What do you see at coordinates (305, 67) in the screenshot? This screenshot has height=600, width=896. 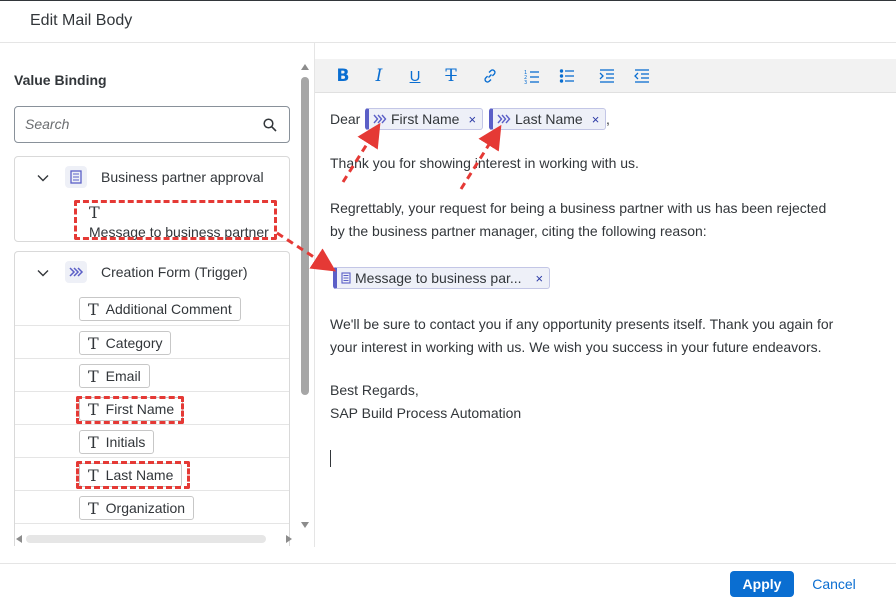 I see `scroll-up-icon` at bounding box center [305, 67].